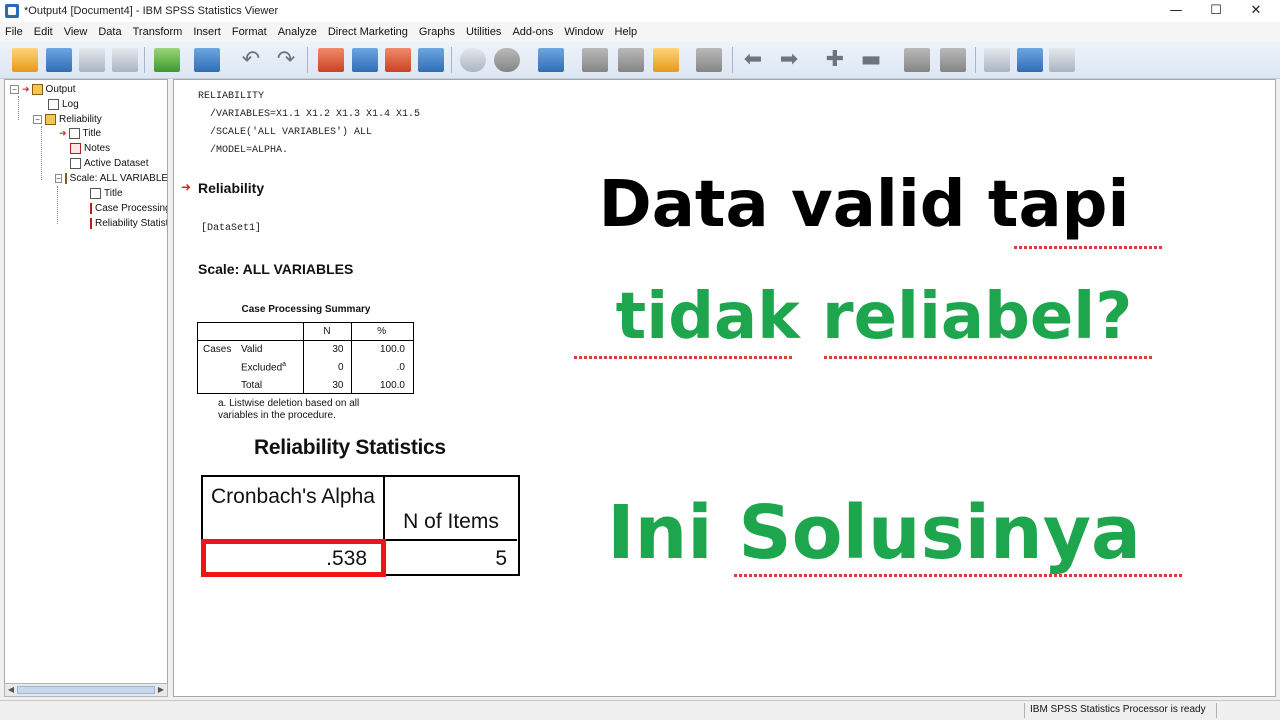 This screenshot has height=720, width=1280. What do you see at coordinates (874, 317) in the screenshot?
I see `caption-line-2: tidak reliabel?` at bounding box center [874, 317].